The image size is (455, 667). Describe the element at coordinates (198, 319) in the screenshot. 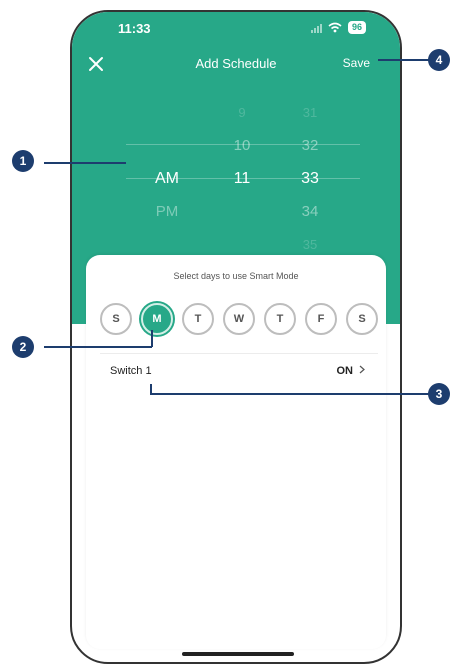

I see `day-button-tuesday: T` at that location.